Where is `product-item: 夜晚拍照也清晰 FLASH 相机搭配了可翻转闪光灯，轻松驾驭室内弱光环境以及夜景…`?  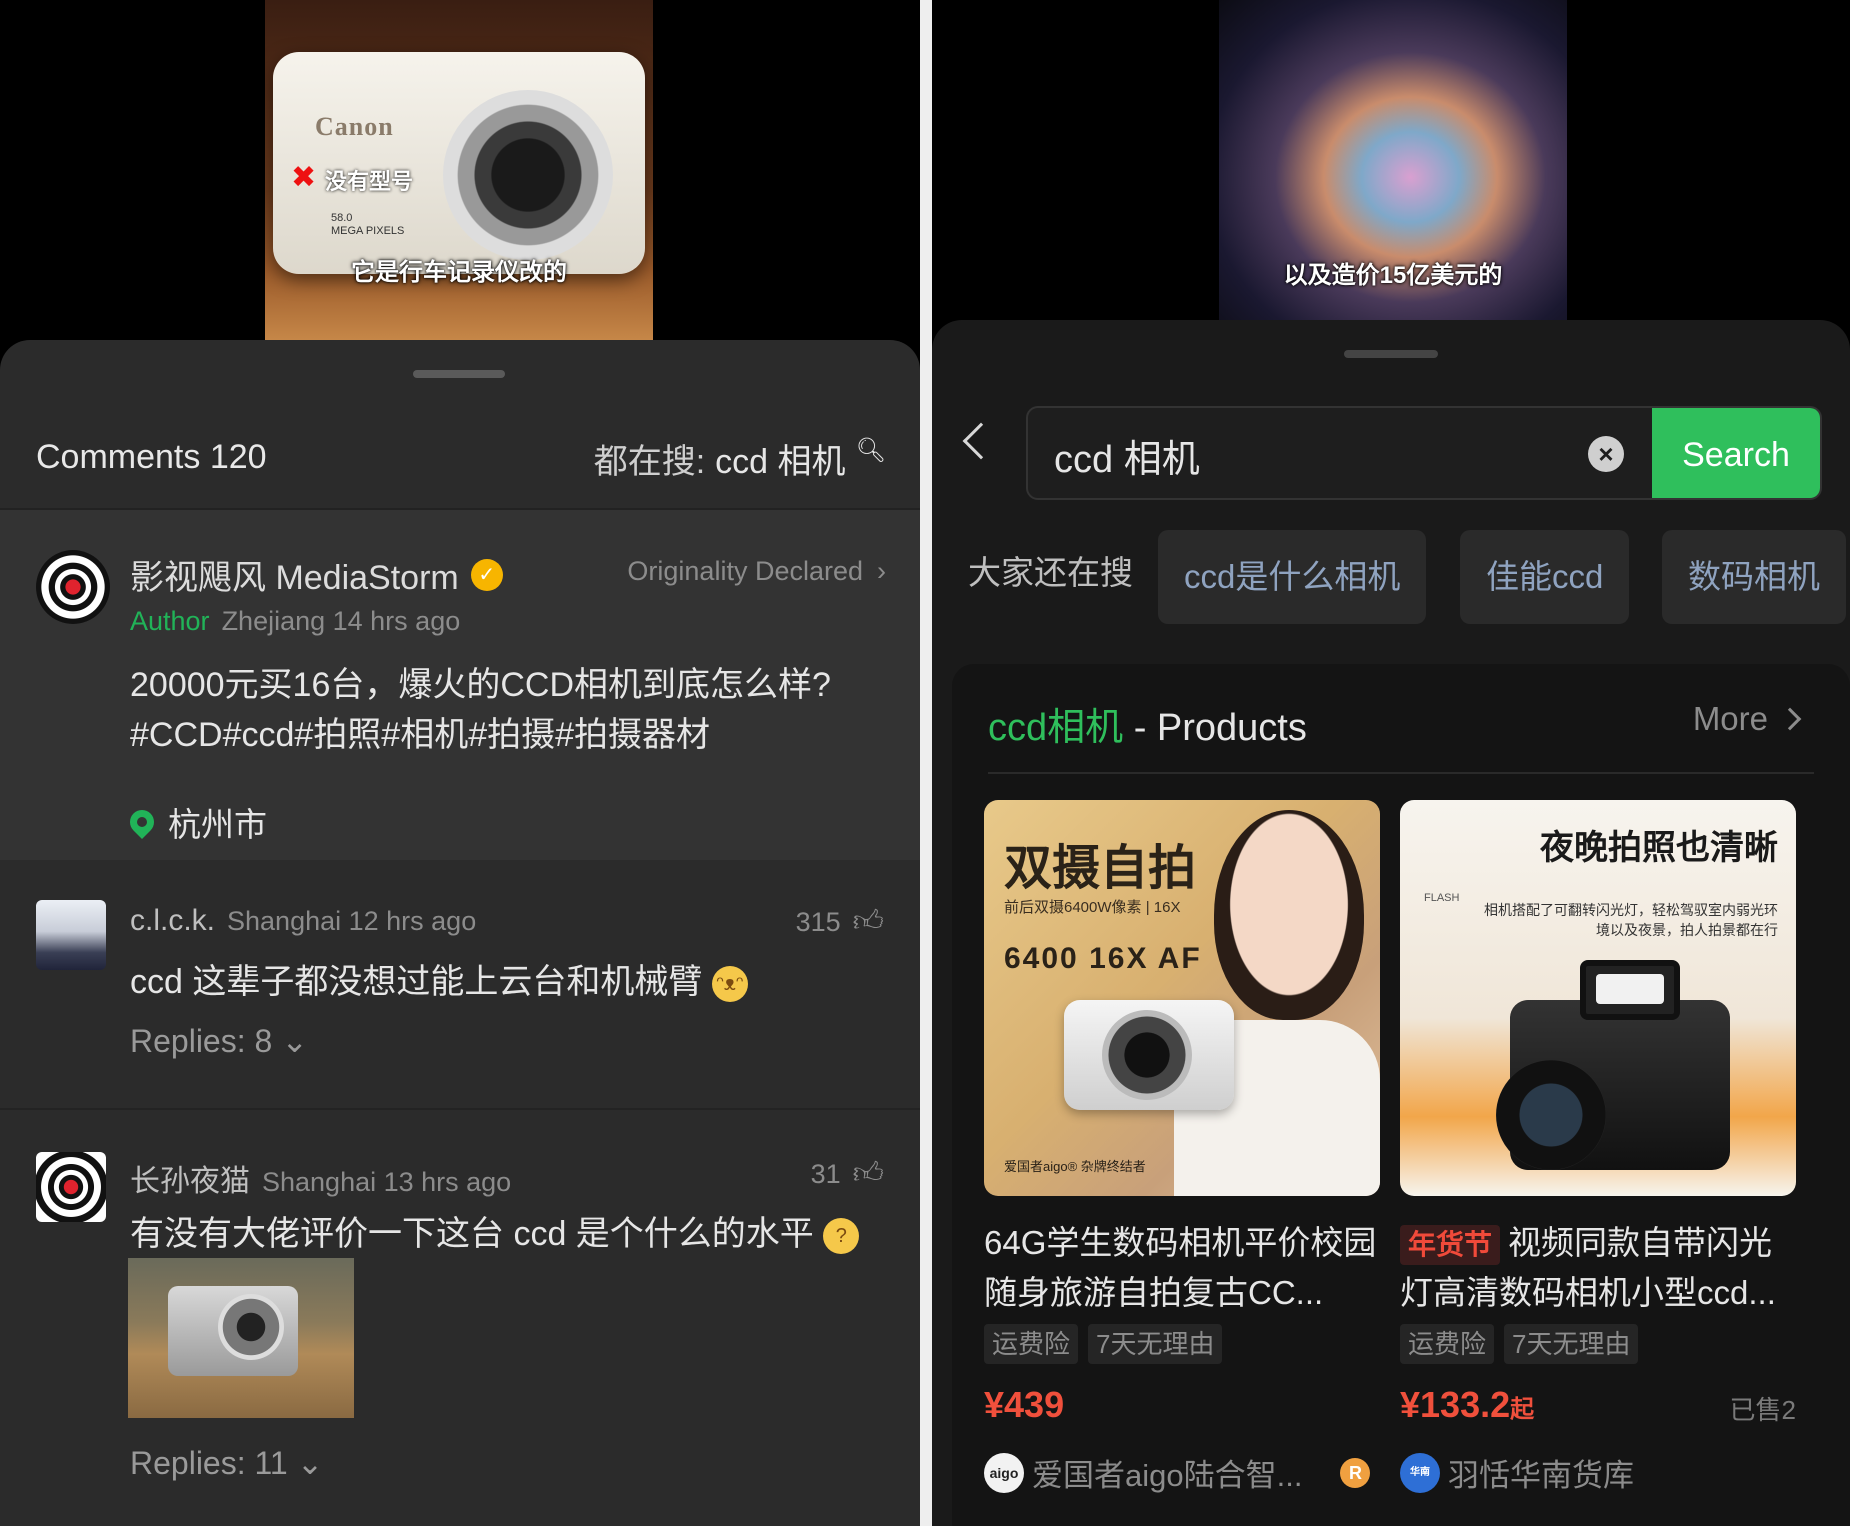 product-item: 夜晚拍照也清晰 FLASH 相机搭配了可翻转闪光灯，轻松驾驭室内弱光环境以及夜景… is located at coordinates (1598, 1147).